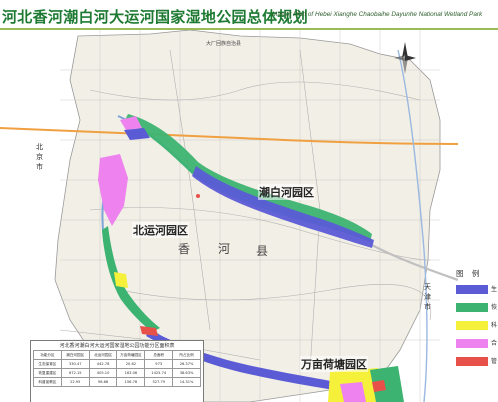 The height and width of the screenshot is (402, 498). Describe the element at coordinates (47, 373) in the screenshot. I see `table-cell: 恢复重建区` at that location.